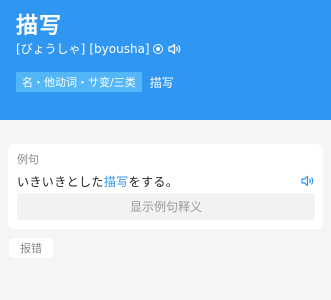 The height and width of the screenshot is (300, 331). I want to click on pronunciation-row: [びょうしゃ] [byousha], so click(99, 48).